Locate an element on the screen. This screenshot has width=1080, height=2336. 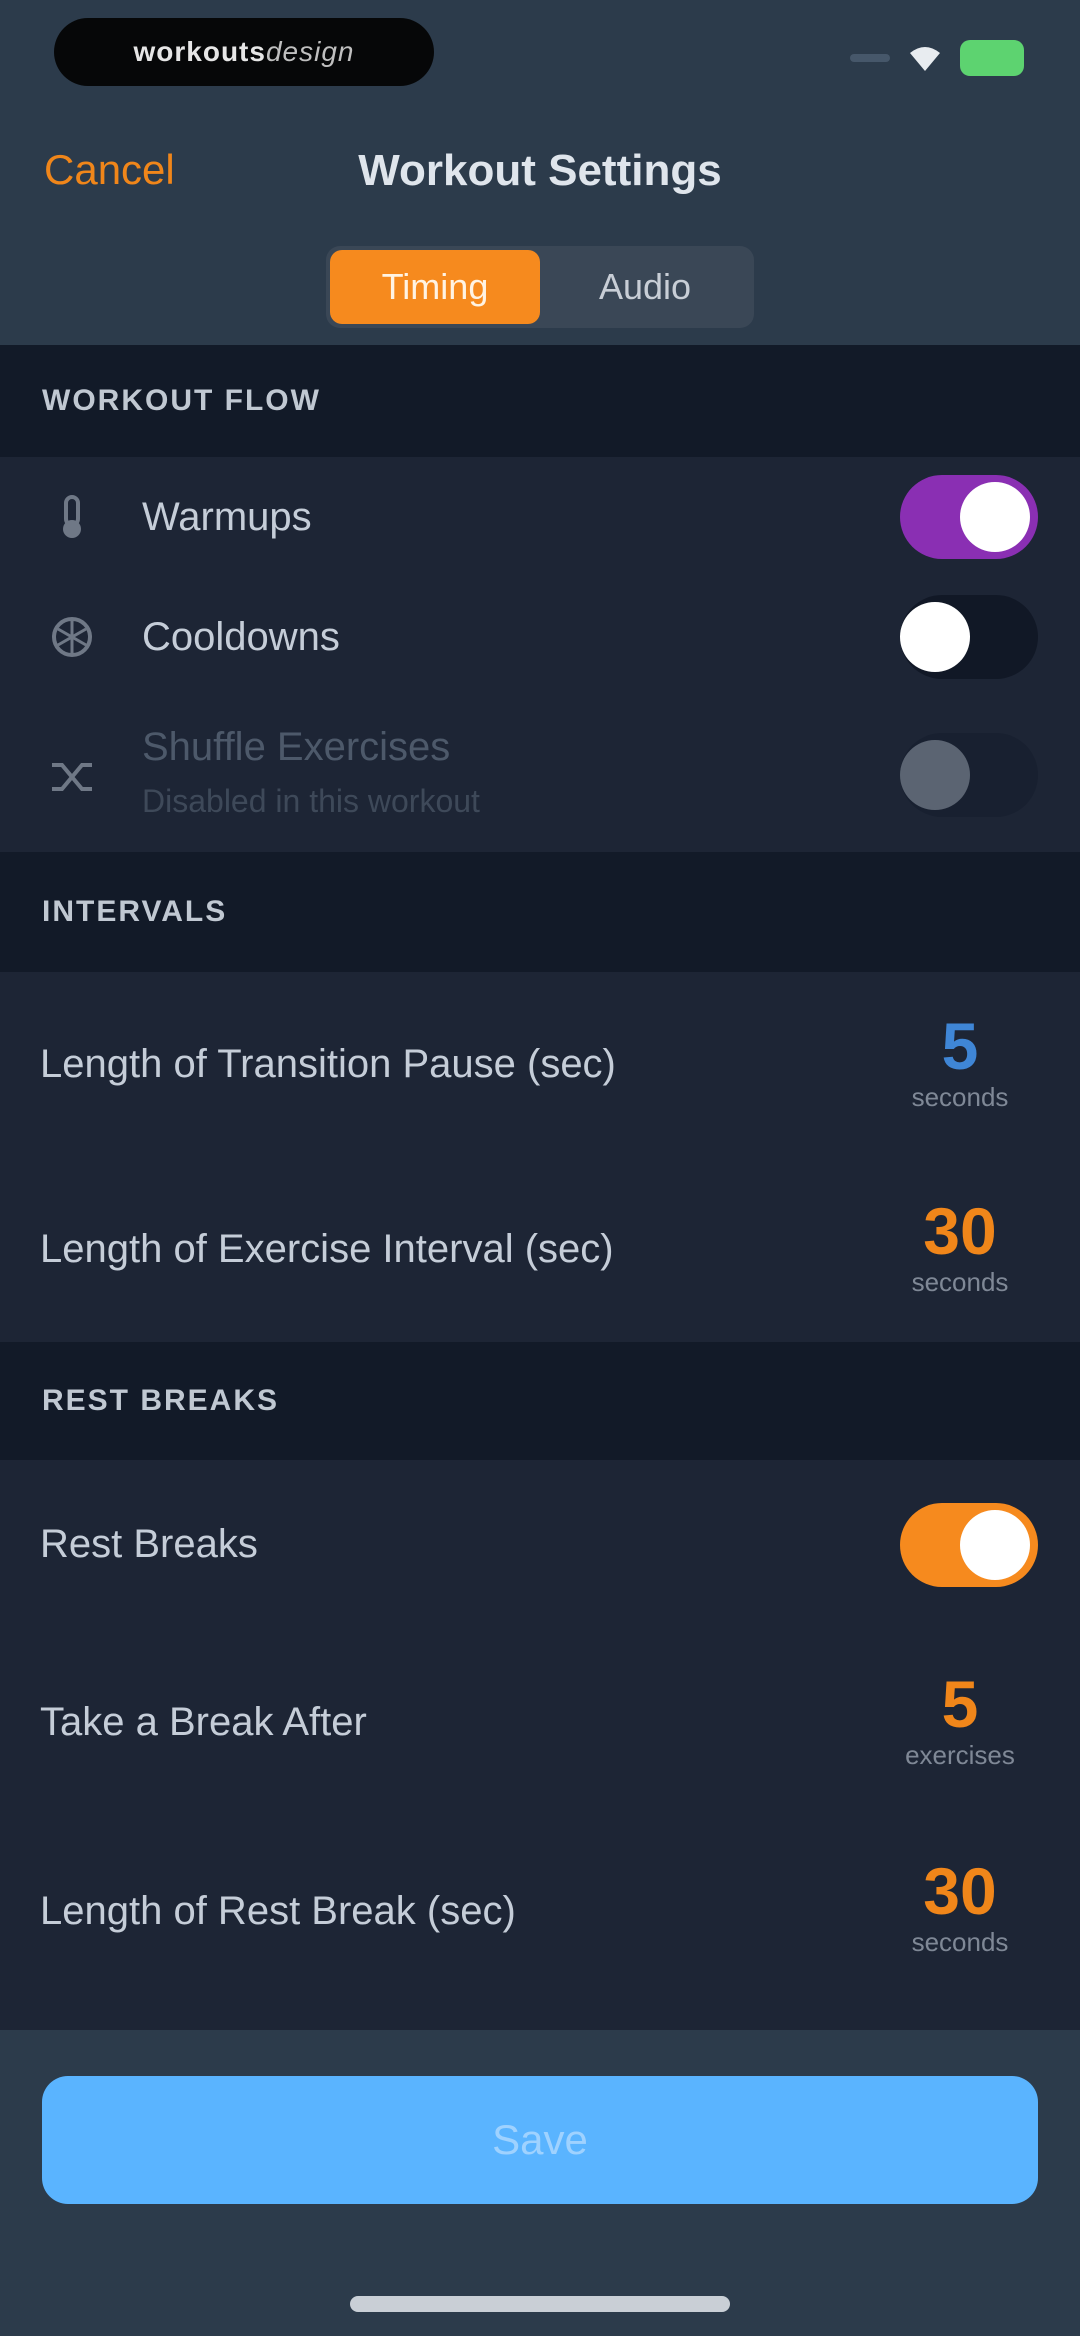
break-after-unit: exercises is located at coordinates (960, 1755).